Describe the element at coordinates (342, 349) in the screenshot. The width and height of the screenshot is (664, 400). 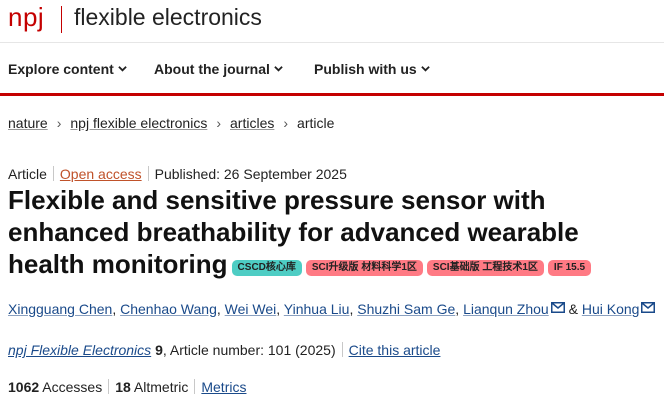
I see `citation-divider` at that location.